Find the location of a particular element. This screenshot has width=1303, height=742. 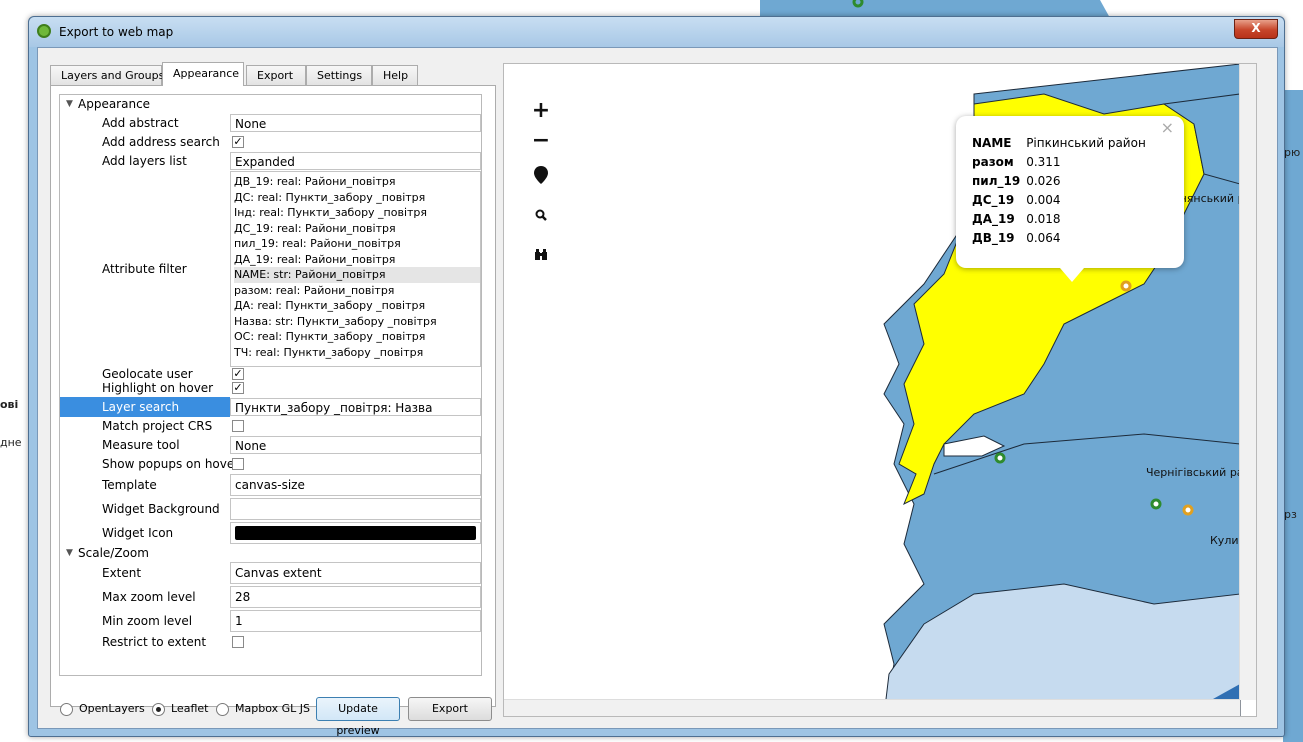

row-template: Template canvas-size is located at coordinates (270, 485).